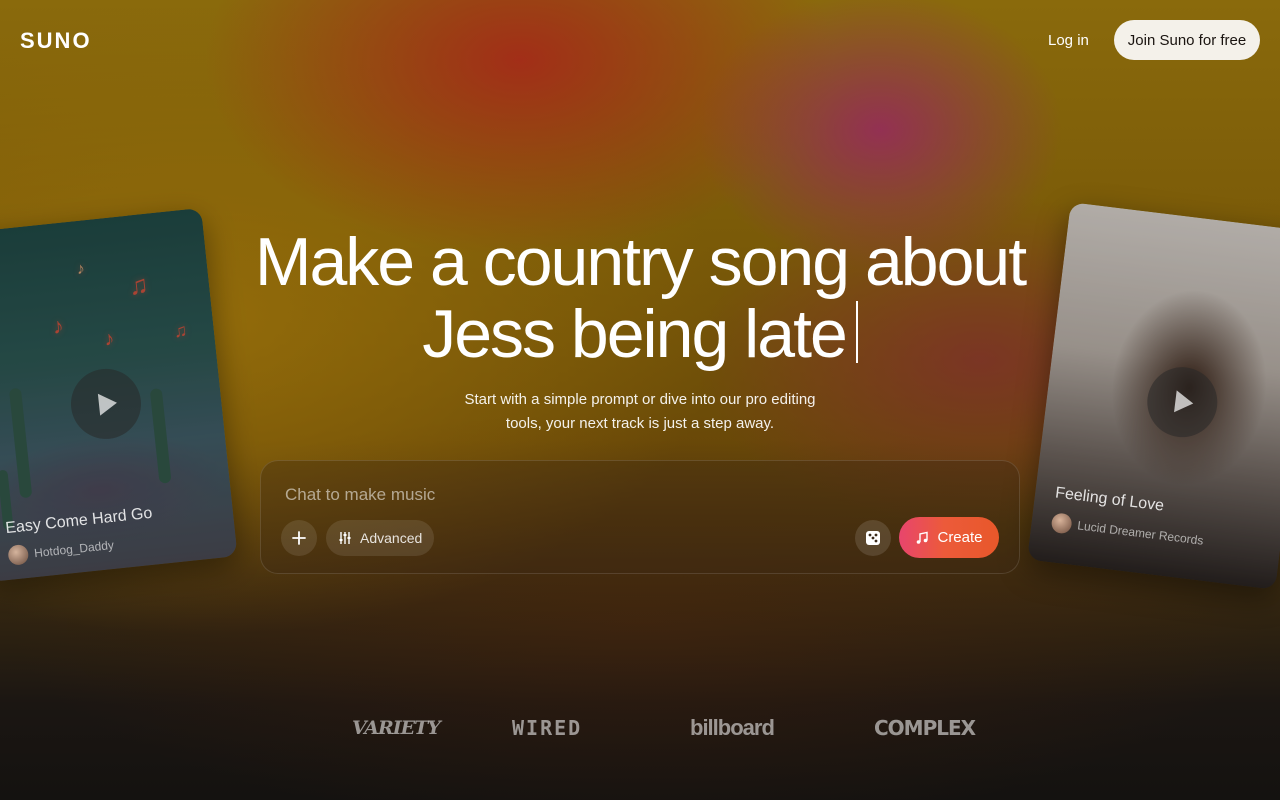  I want to click on headline-line-2: Jess being late, so click(640, 334).